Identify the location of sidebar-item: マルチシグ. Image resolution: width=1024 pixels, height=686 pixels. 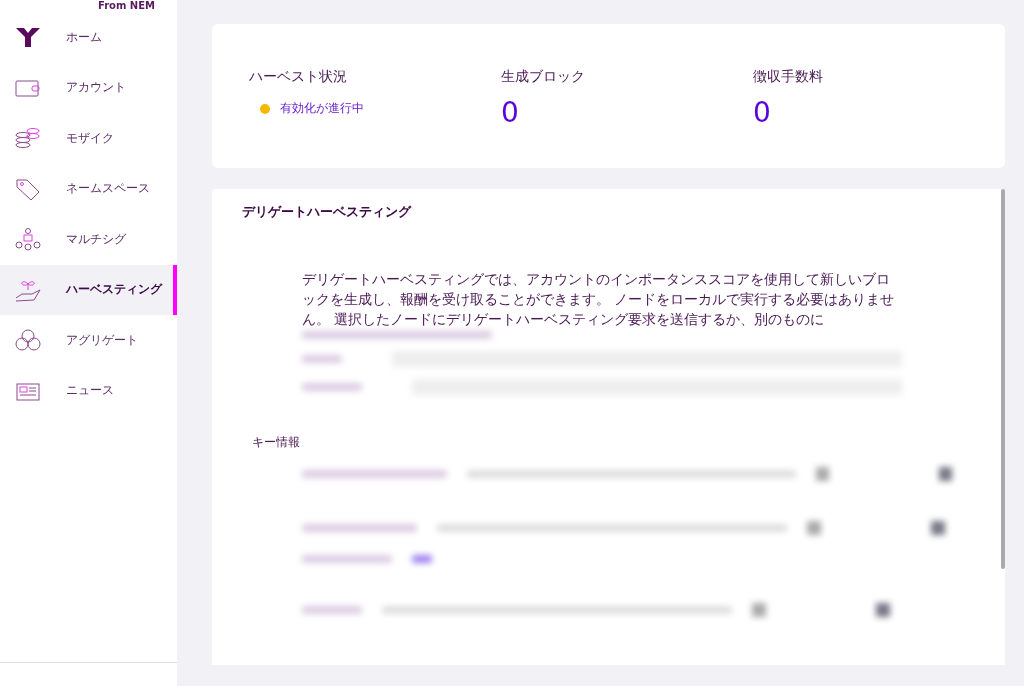
(88, 239).